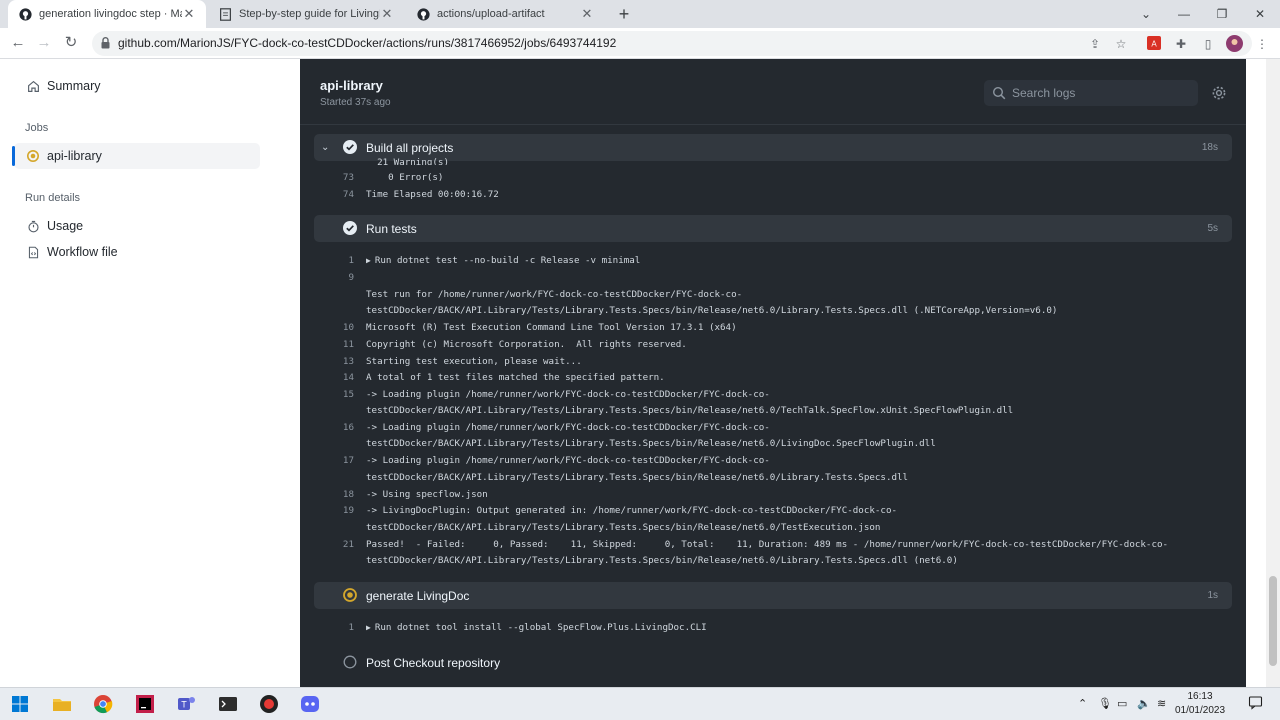  Describe the element at coordinates (773, 662) in the screenshot. I see `step-post-checkout: Post Checkout repository` at that location.